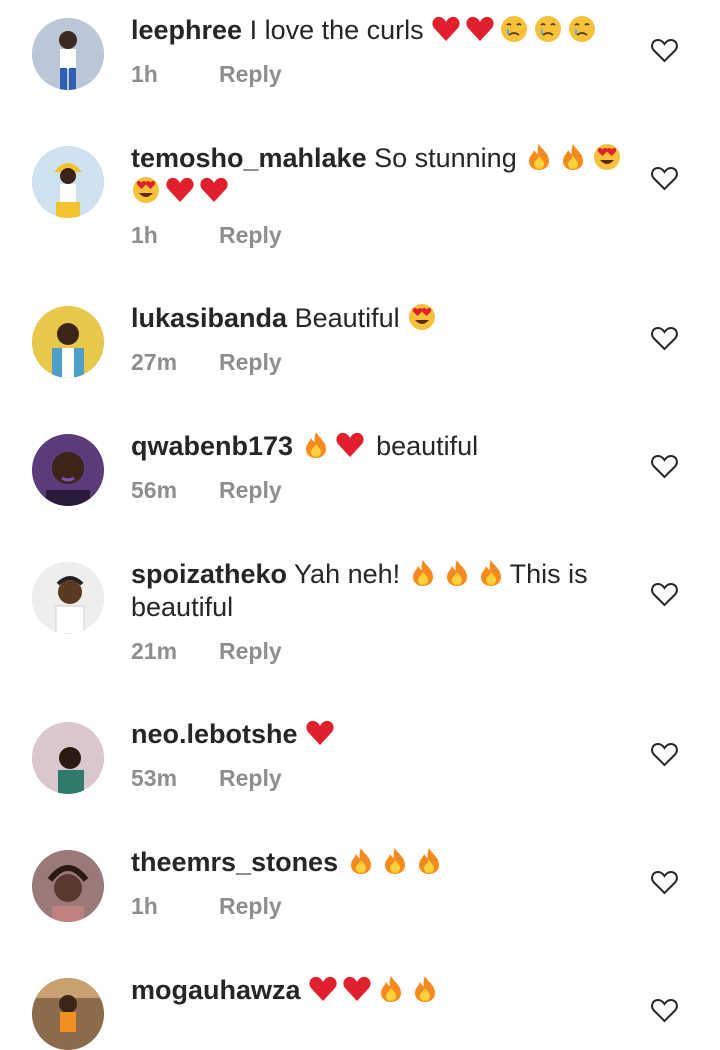  What do you see at coordinates (216, 990) in the screenshot?
I see `comment-username: mogauhawza` at bounding box center [216, 990].